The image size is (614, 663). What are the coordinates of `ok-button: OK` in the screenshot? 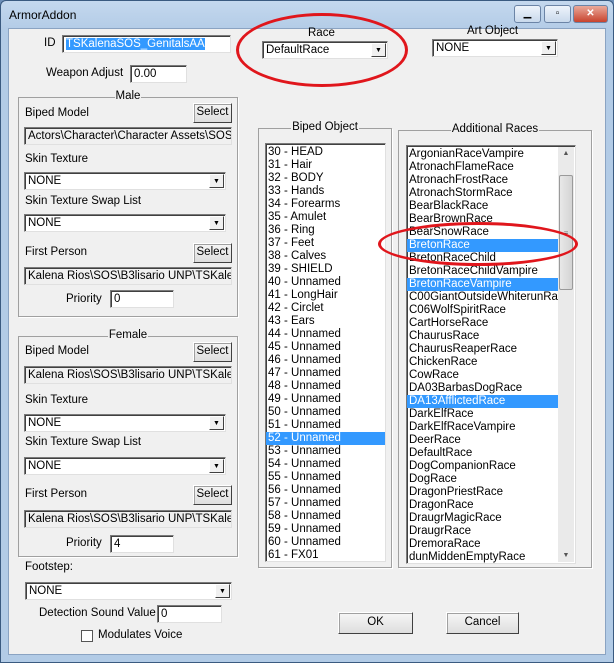 It's located at (375, 623).